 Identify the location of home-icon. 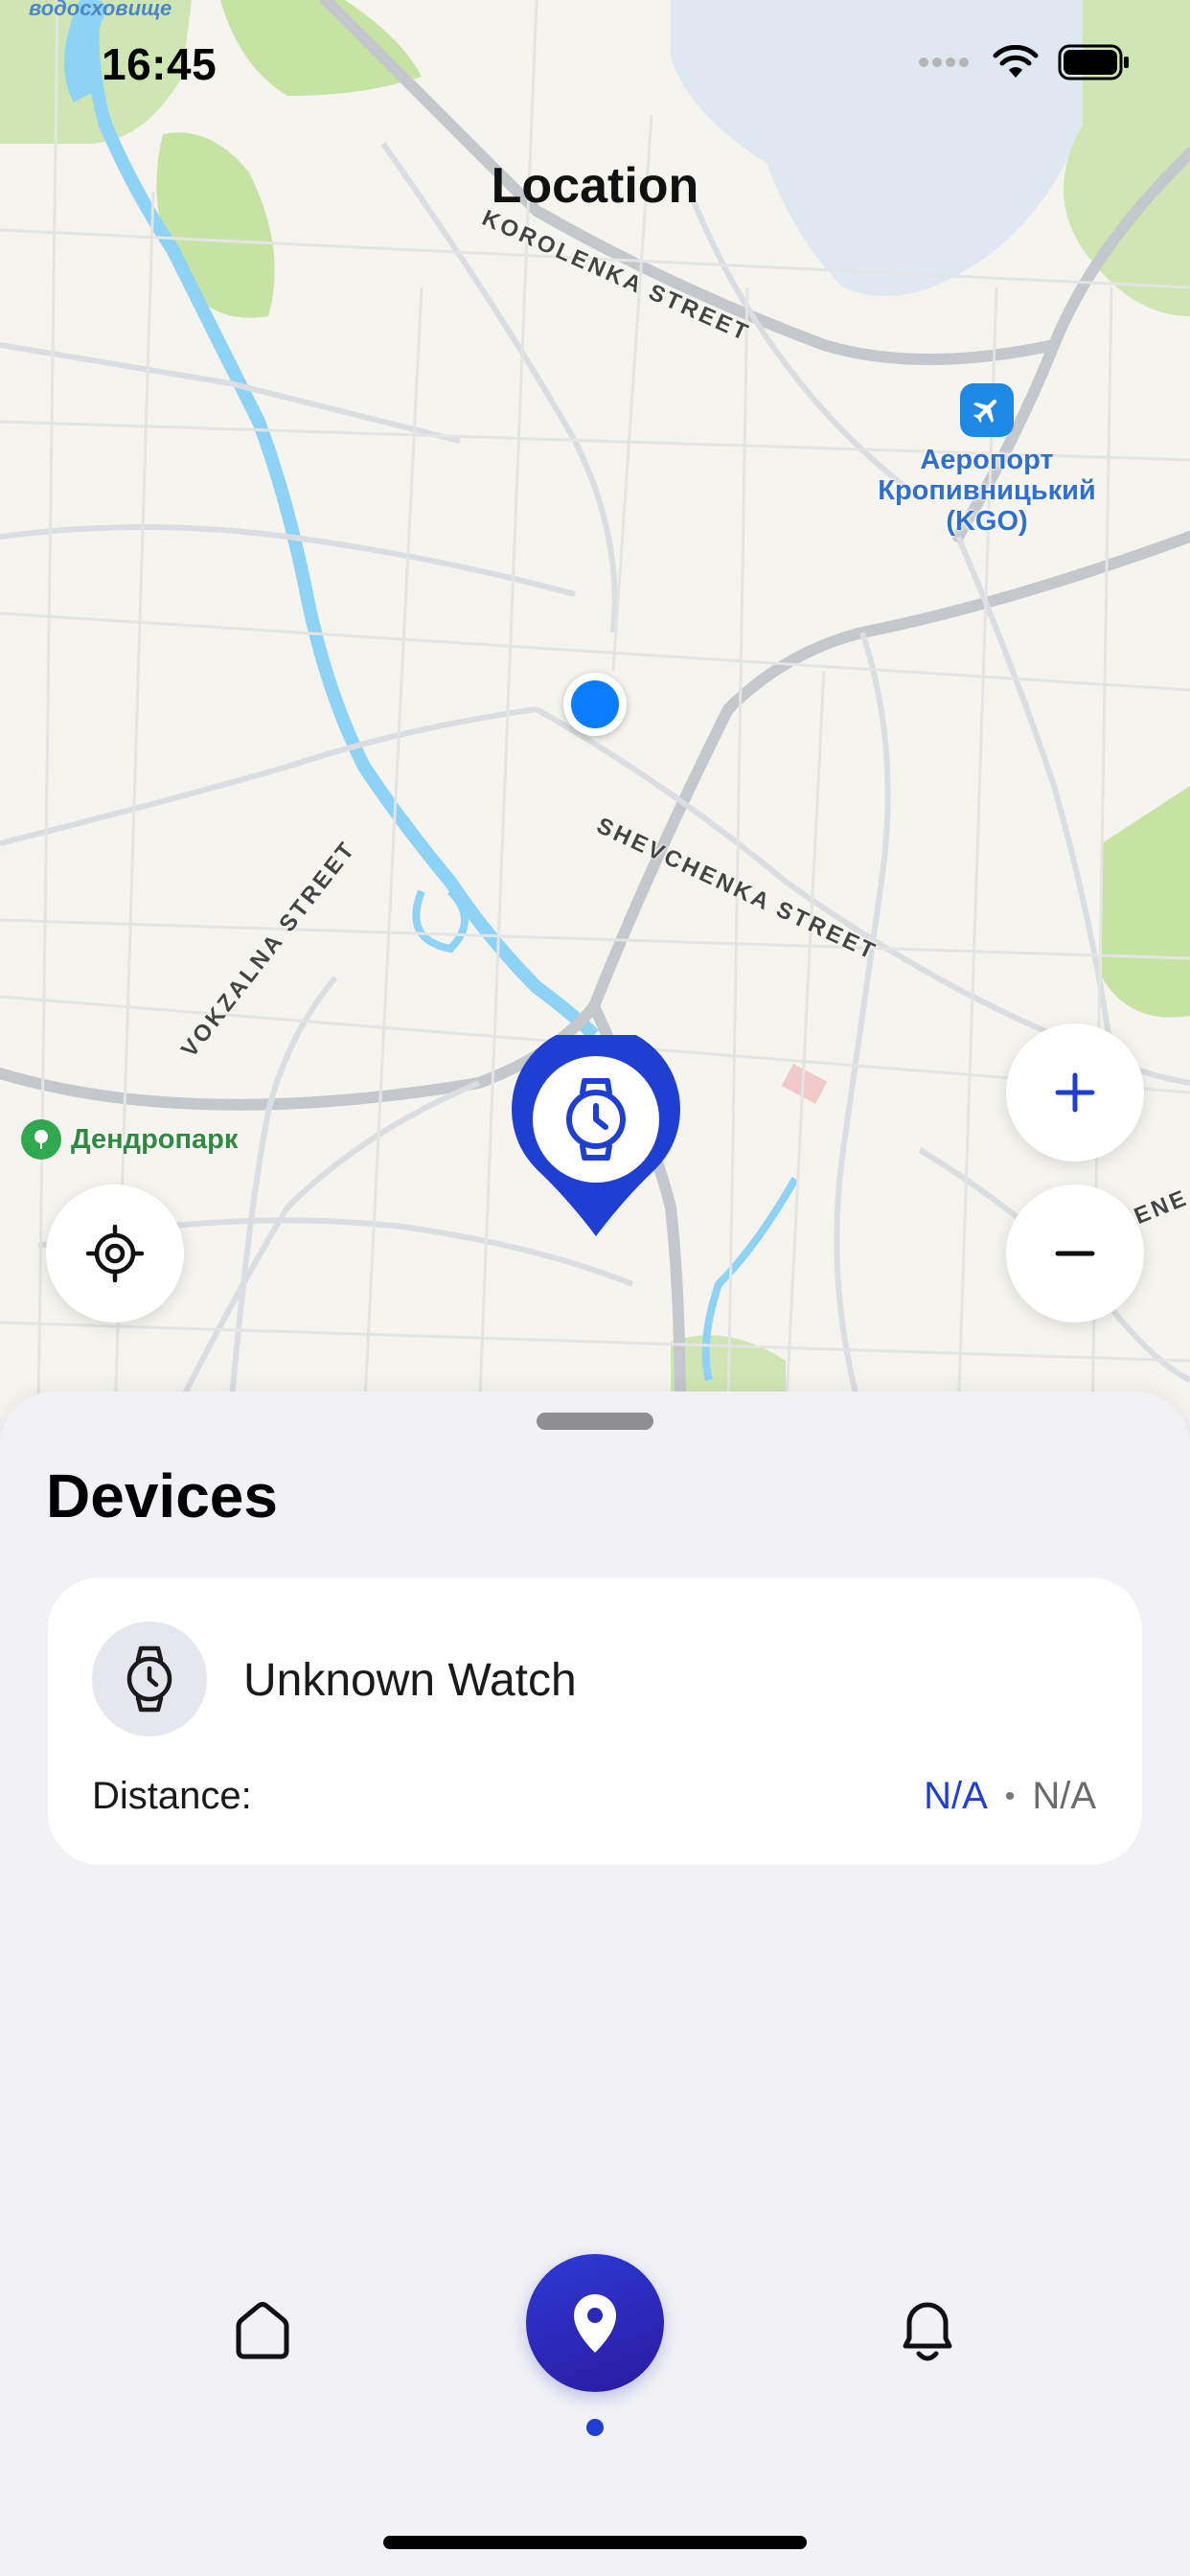
(263, 2330).